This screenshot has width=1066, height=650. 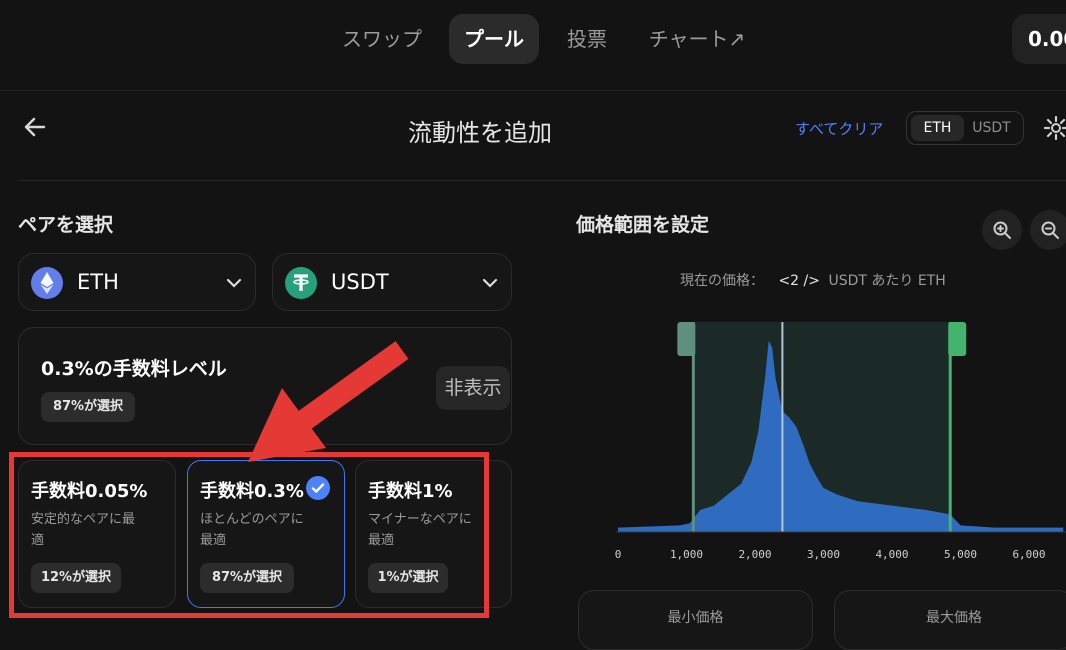 I want to click on fee-tier-title: 手数料1%, so click(x=410, y=491).